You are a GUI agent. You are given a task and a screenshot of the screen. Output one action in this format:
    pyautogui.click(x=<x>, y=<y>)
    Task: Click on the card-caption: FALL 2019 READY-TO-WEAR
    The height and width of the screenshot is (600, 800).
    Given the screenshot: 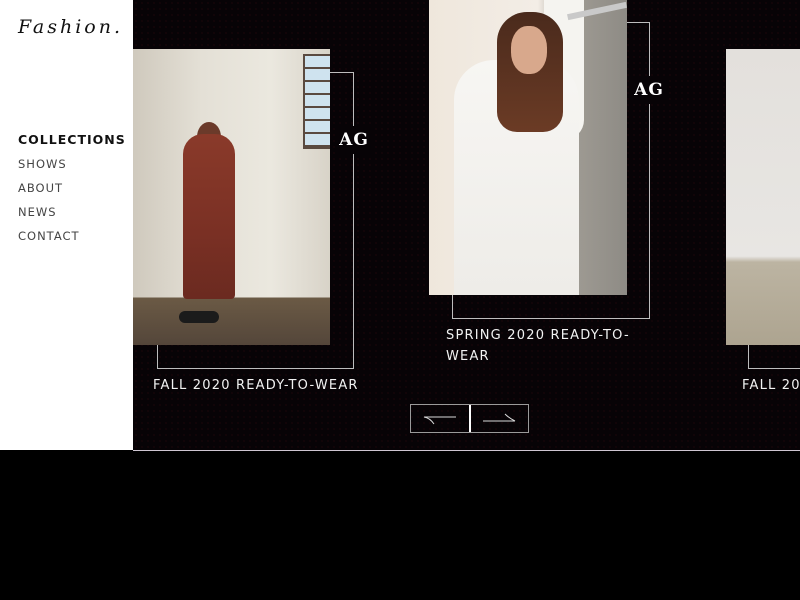 What is the action you would take?
    pyautogui.click(x=771, y=385)
    